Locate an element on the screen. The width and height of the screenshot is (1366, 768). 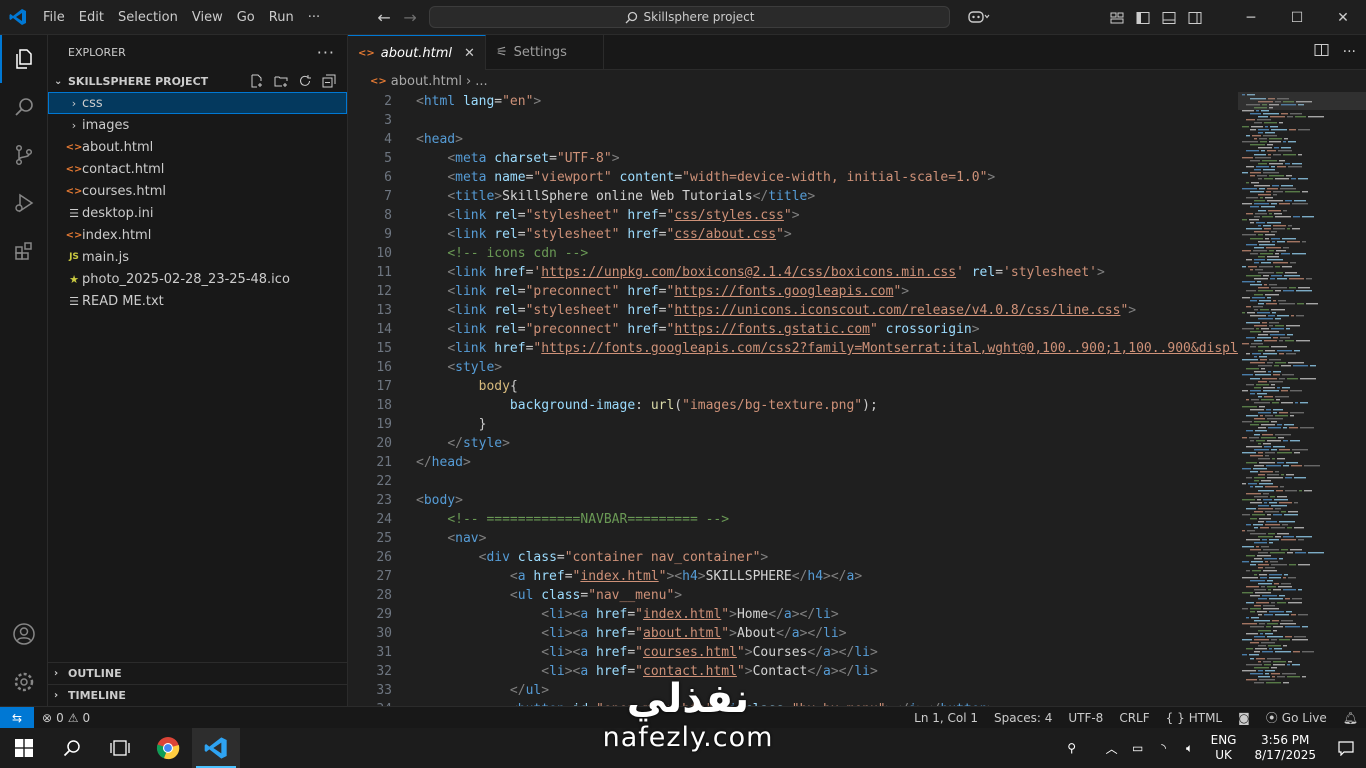
menu-edit: Edit is located at coordinates (91, 17).